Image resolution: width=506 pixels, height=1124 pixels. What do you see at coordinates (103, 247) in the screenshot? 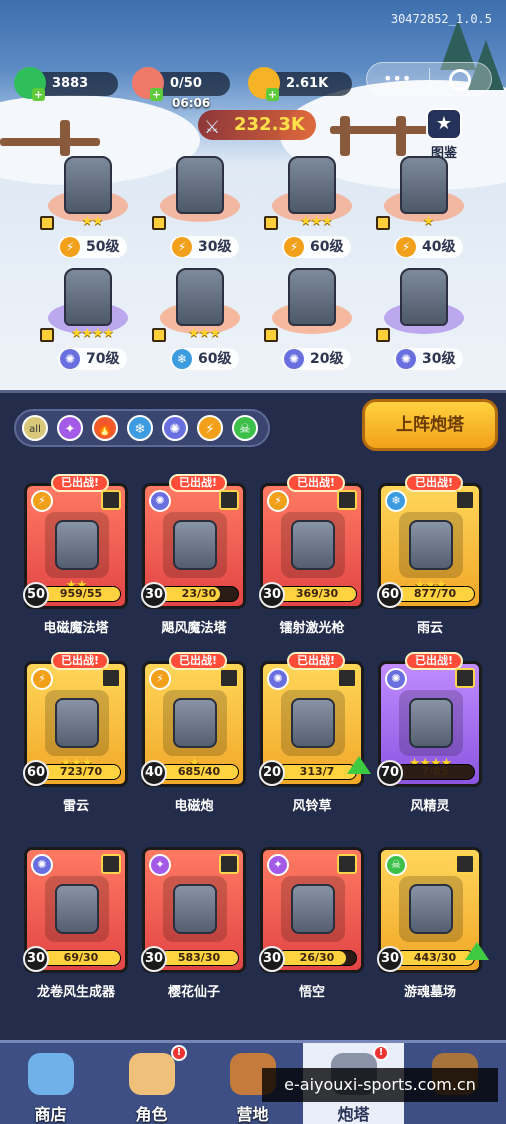
I see `level-text: 50级` at bounding box center [103, 247].